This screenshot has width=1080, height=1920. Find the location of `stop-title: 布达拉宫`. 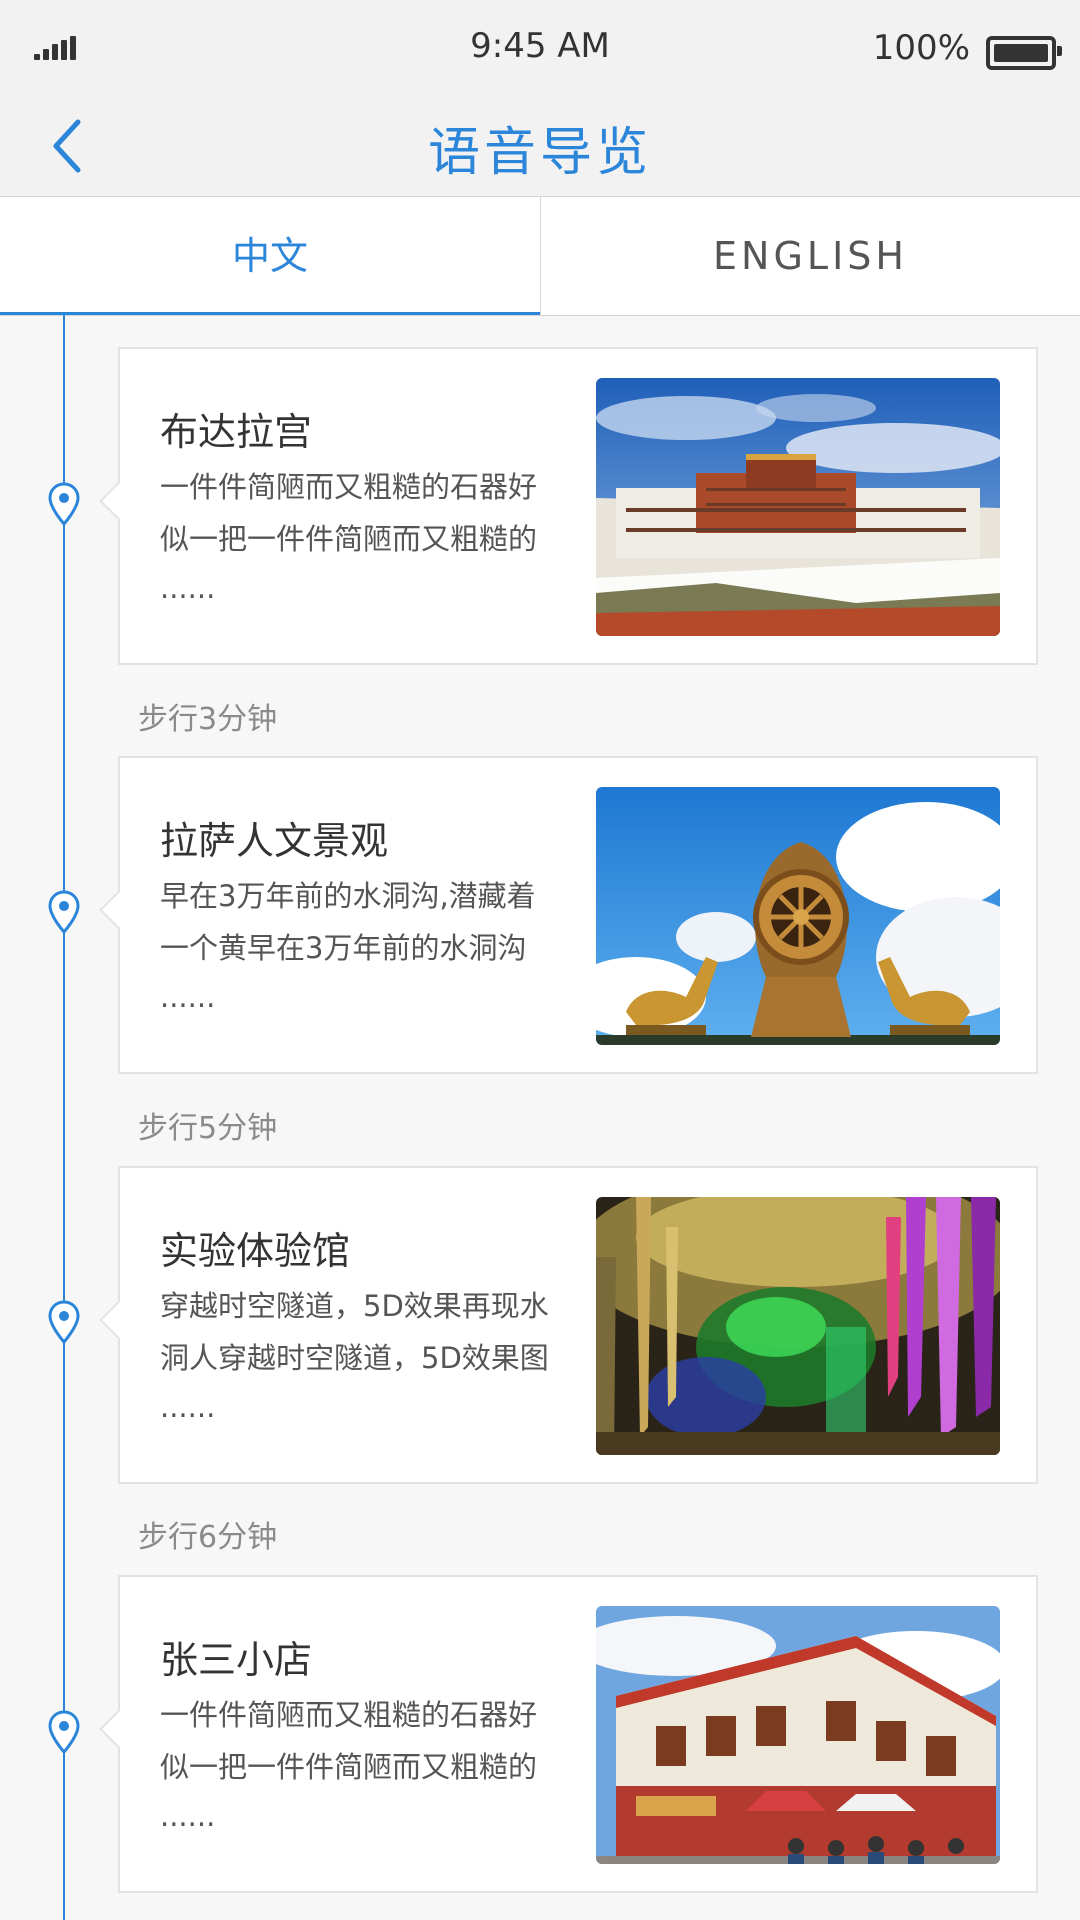

stop-title: 布达拉宫 is located at coordinates (236, 432).